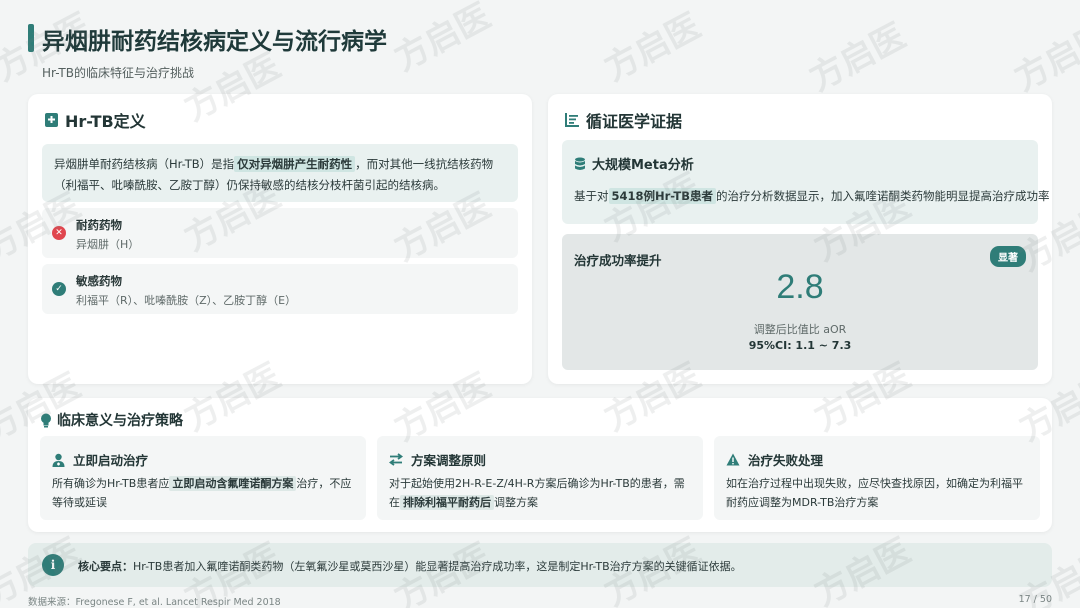  I want to click on key-point-label: 核心要点：, so click(105, 566).